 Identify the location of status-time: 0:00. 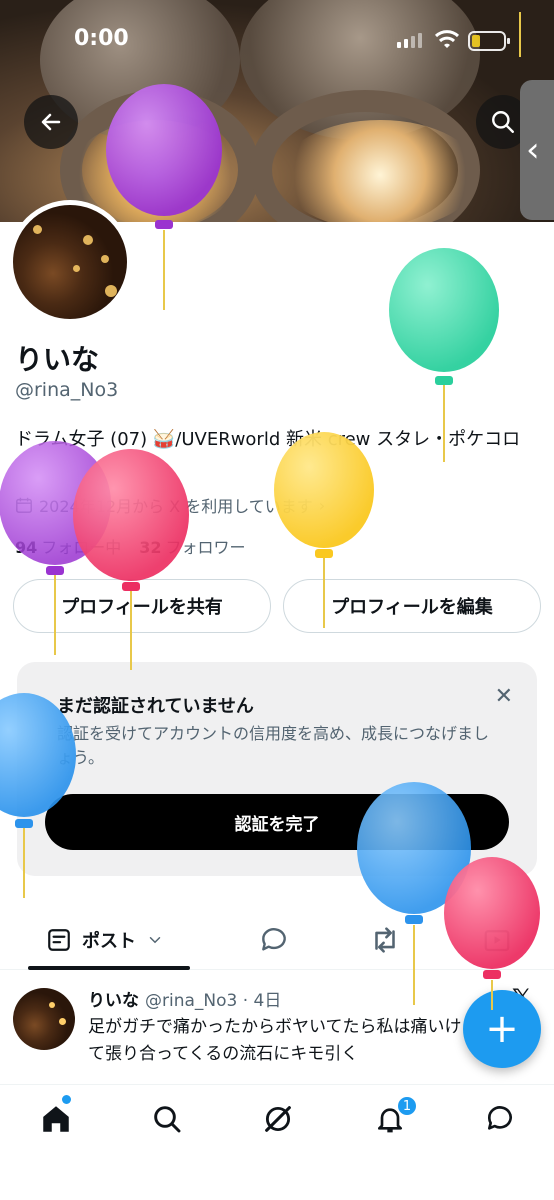
(101, 38).